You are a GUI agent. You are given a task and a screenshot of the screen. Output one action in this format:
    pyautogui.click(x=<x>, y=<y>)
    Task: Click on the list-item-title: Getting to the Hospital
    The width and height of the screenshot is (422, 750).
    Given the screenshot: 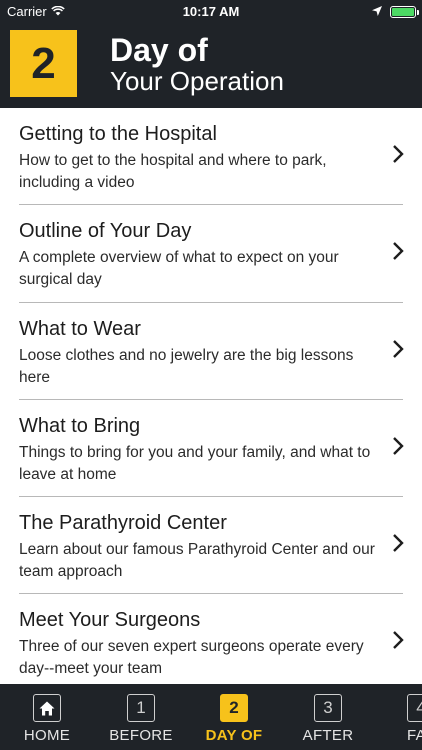 What is the action you would take?
    pyautogui.click(x=118, y=134)
    